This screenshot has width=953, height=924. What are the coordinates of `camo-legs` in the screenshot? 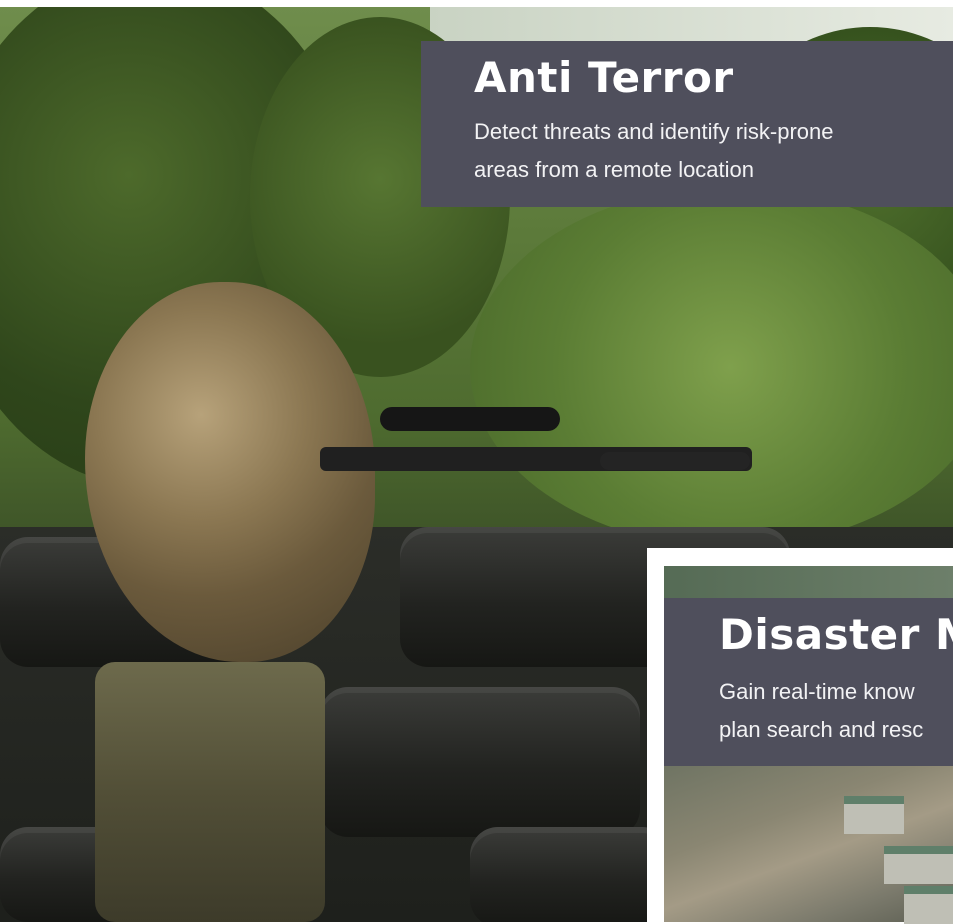 It's located at (210, 792).